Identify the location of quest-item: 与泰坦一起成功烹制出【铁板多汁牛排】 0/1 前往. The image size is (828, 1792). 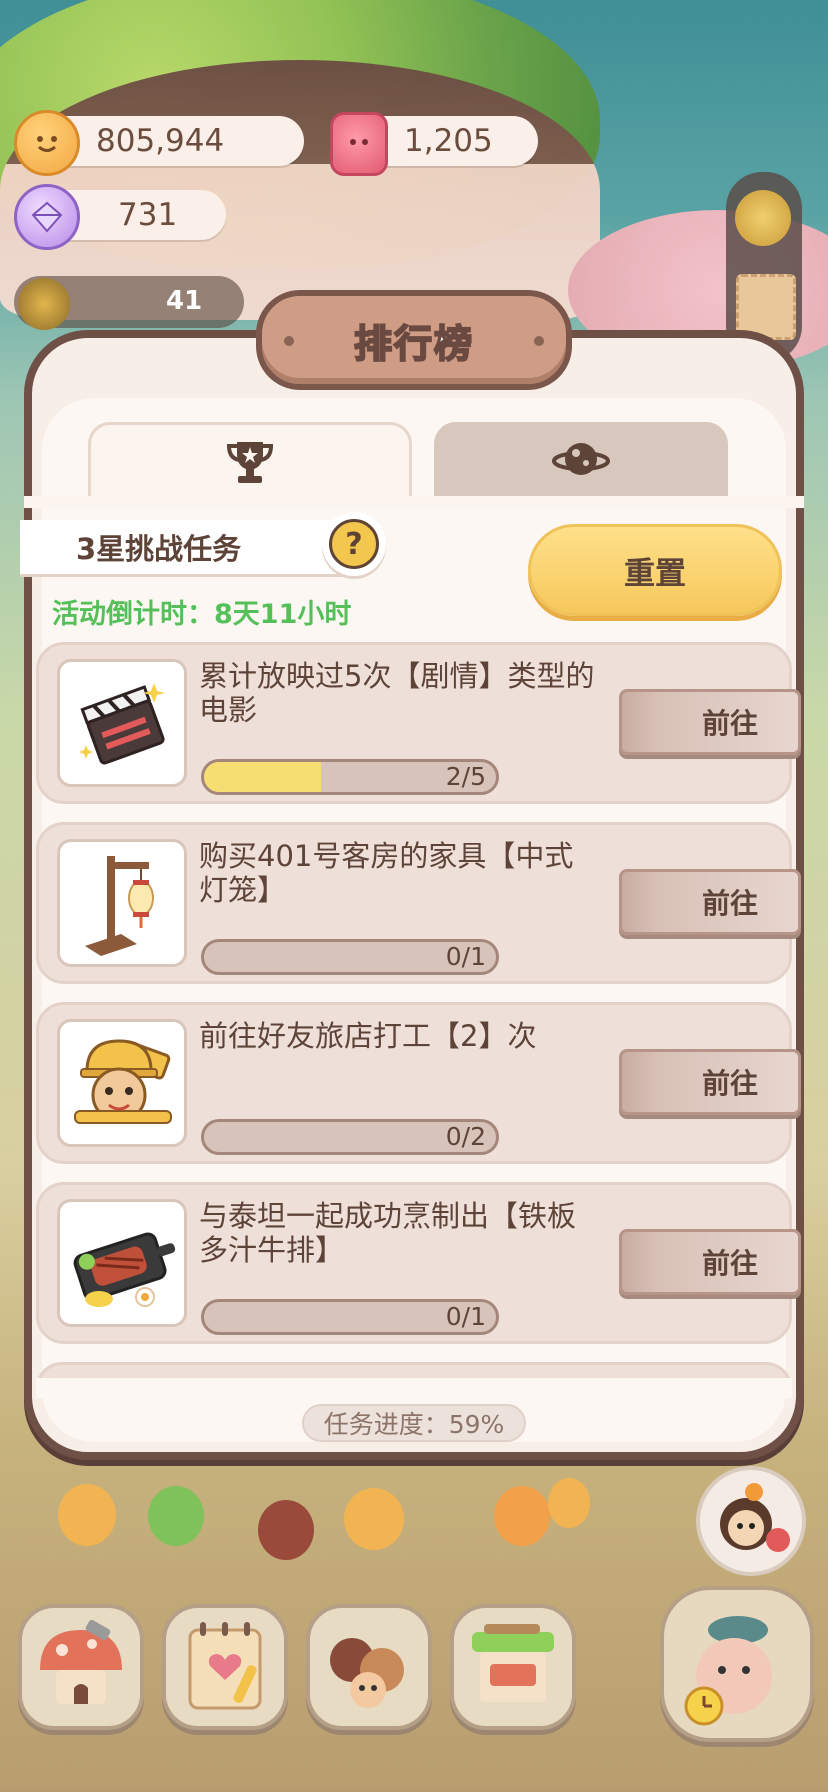
(418, 1263).